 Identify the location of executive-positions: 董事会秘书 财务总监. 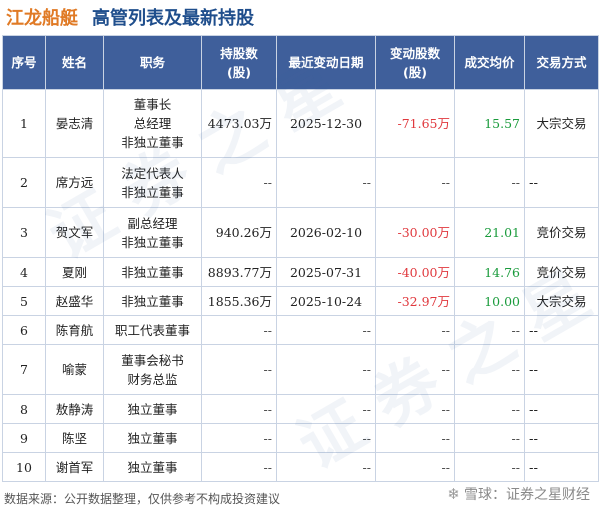
(152, 369).